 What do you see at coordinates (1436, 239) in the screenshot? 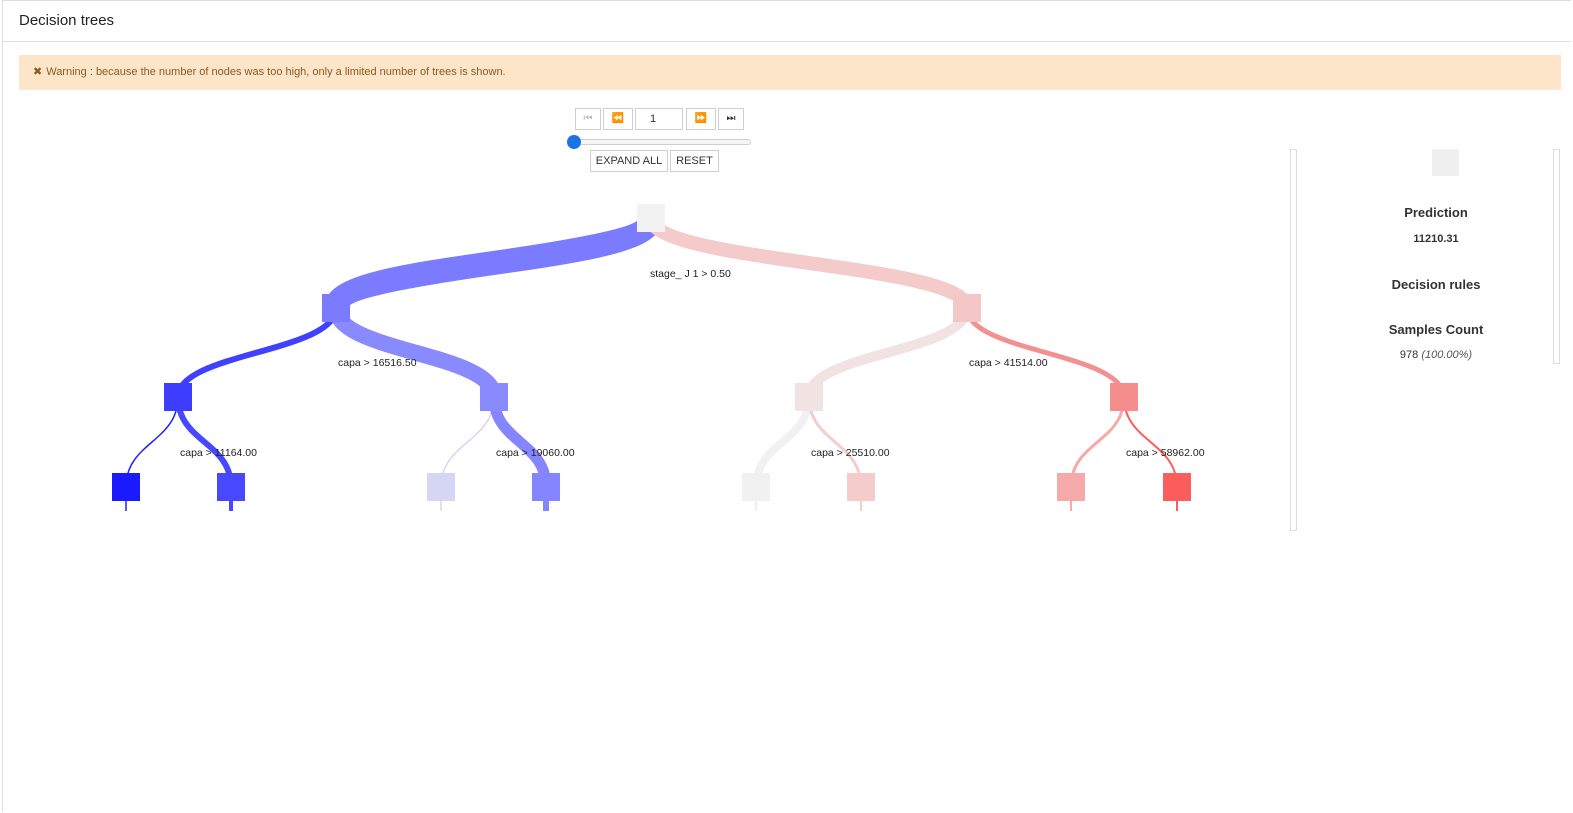
I see `prediction-value: 11210.31` at bounding box center [1436, 239].